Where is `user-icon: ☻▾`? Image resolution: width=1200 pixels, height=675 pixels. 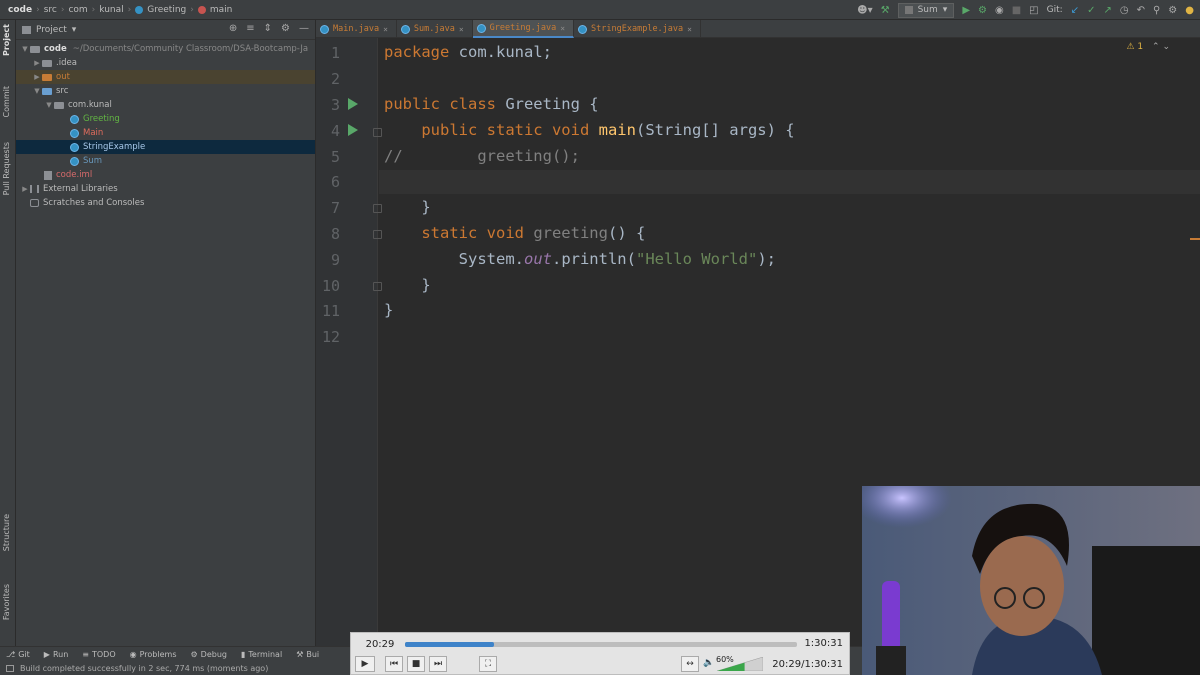
user-icon: ☻▾ is located at coordinates (864, 10).